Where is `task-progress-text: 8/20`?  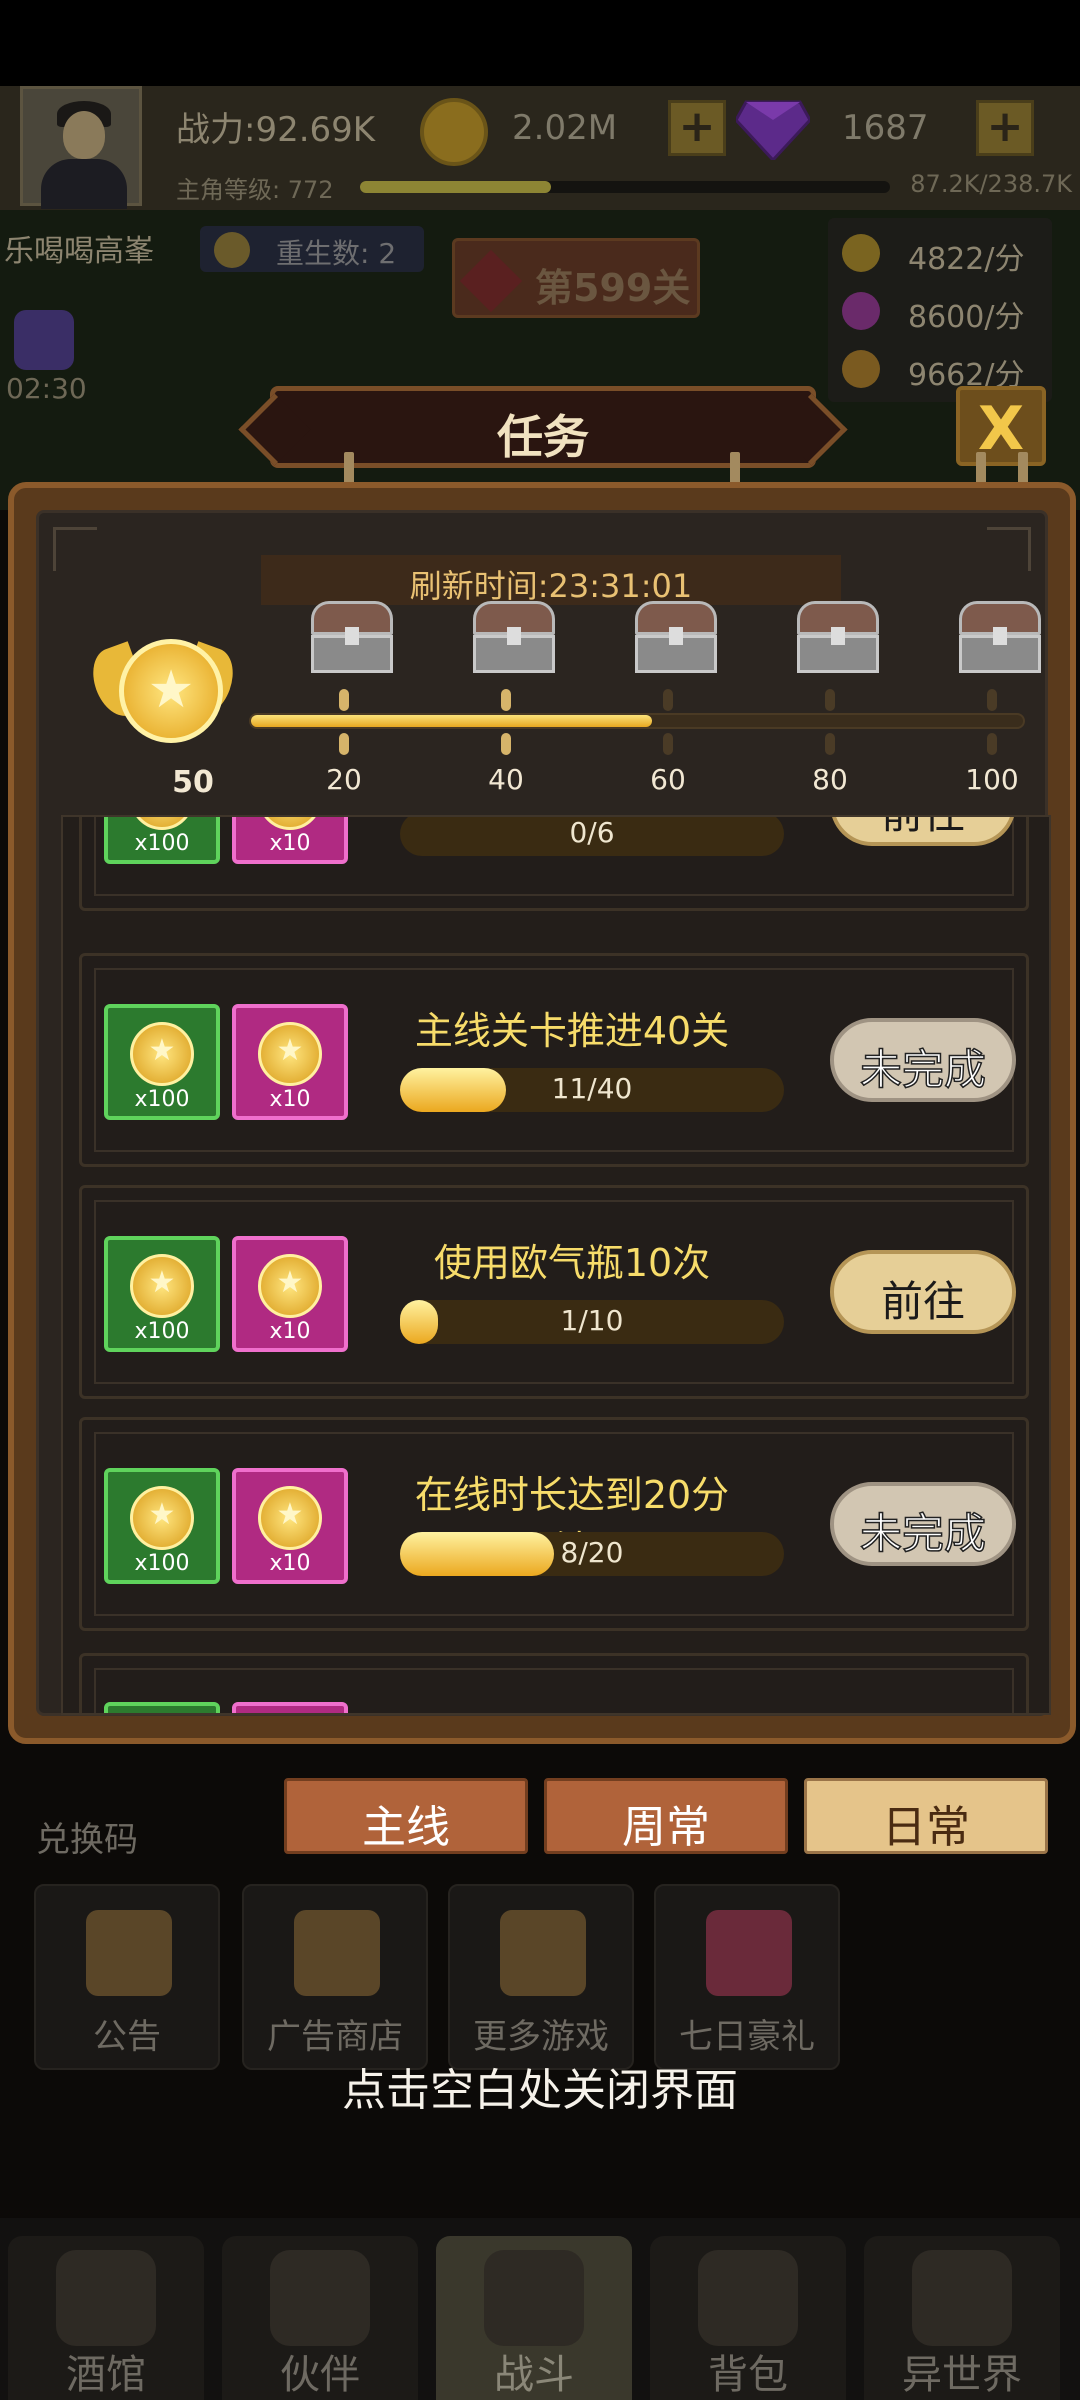 task-progress-text: 8/20 is located at coordinates (592, 1552).